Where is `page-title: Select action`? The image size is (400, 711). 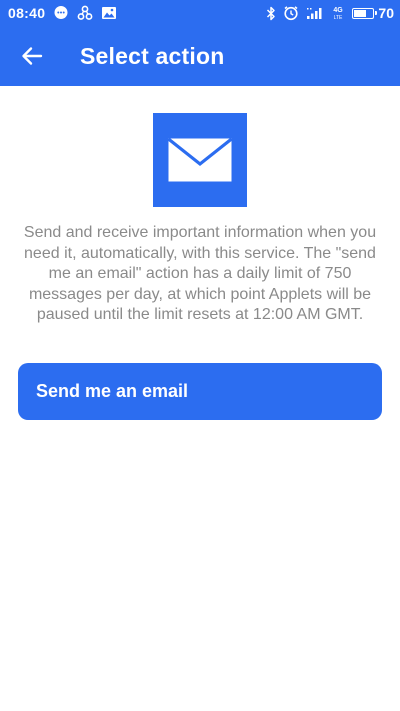
page-title: Select action is located at coordinates (152, 55).